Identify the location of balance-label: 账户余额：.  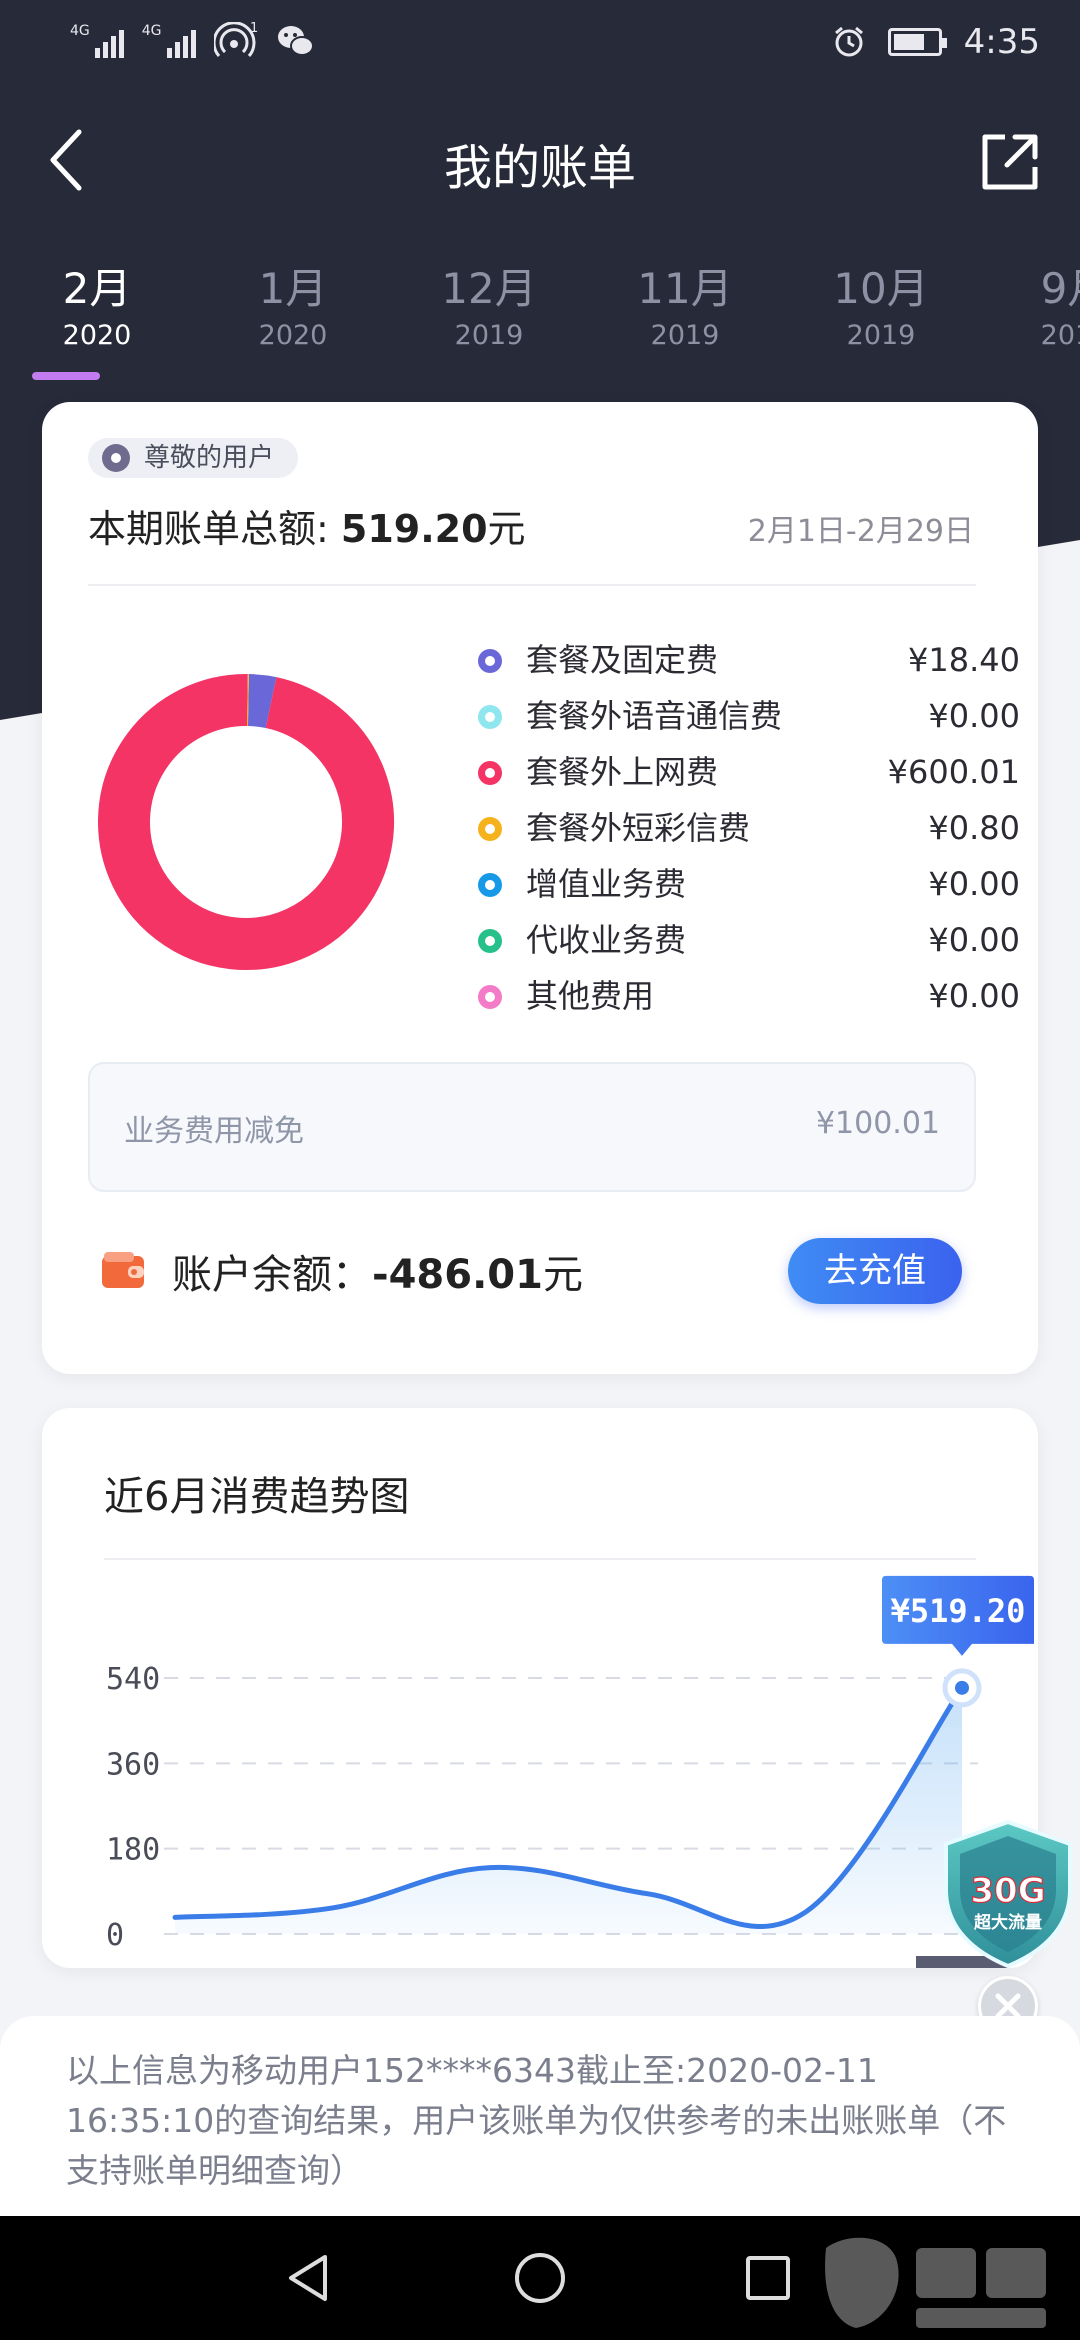
(272, 1275).